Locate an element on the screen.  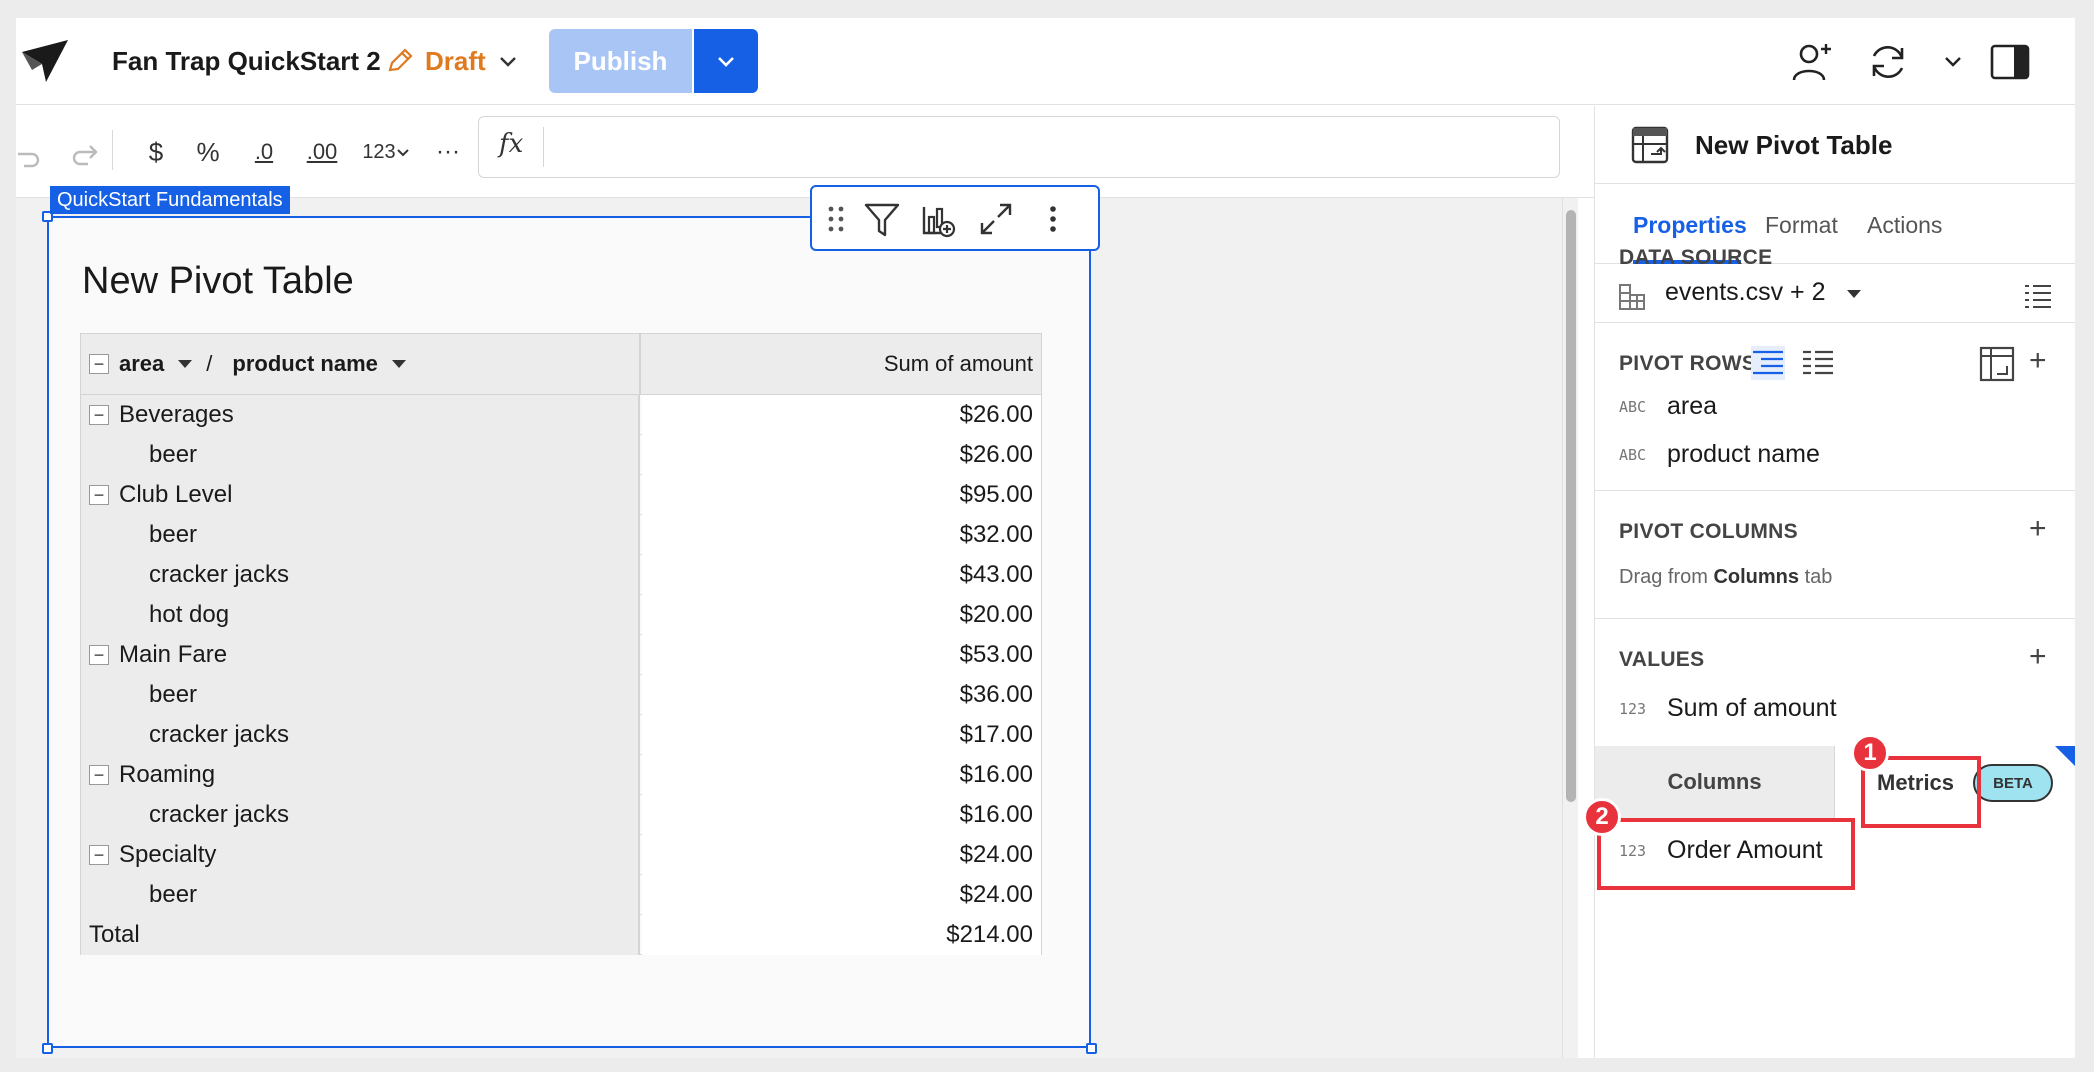
collapse-all-icon: − is located at coordinates (99, 364).